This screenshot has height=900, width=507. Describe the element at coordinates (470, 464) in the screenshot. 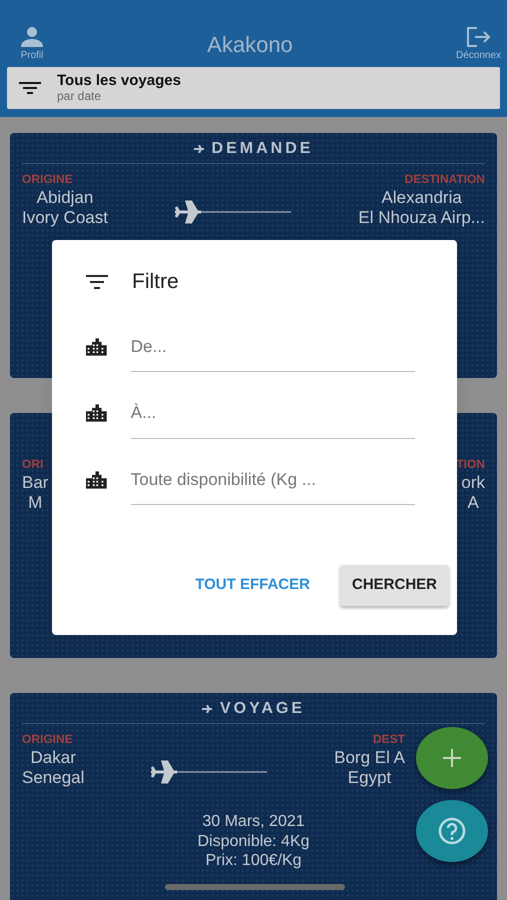

I see `destination-label: TION` at that location.